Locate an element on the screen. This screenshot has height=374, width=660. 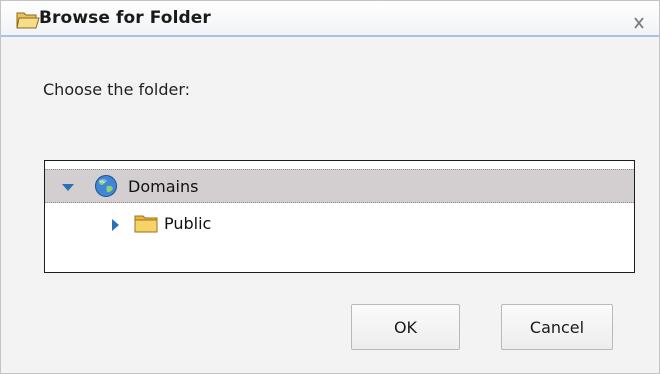
tree-node-label: Domains is located at coordinates (163, 186).